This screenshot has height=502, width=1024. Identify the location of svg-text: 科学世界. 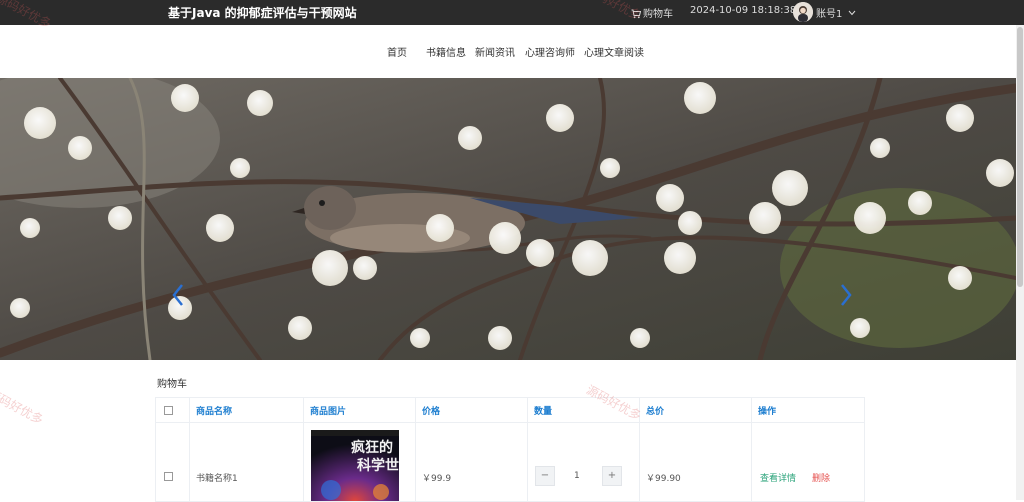
(378, 465).